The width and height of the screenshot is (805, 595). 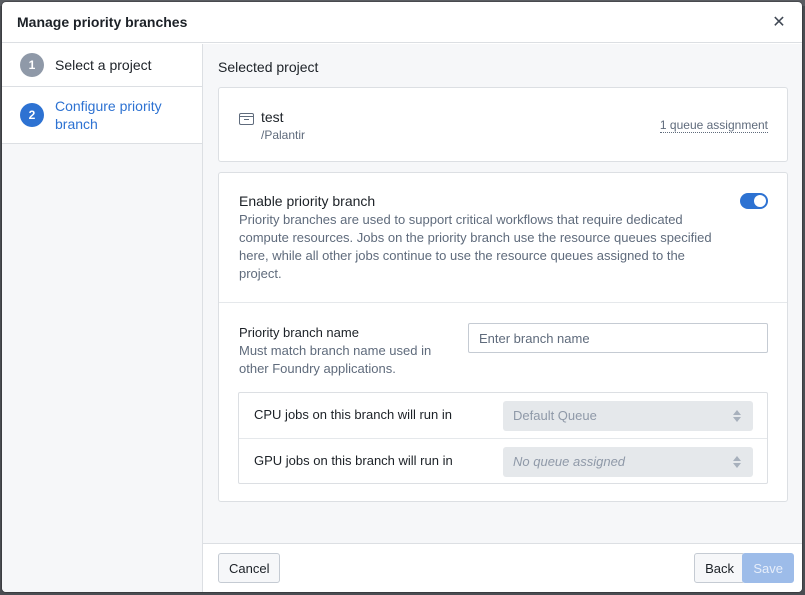 I want to click on enable-priority-branch-toggle, so click(x=754, y=201).